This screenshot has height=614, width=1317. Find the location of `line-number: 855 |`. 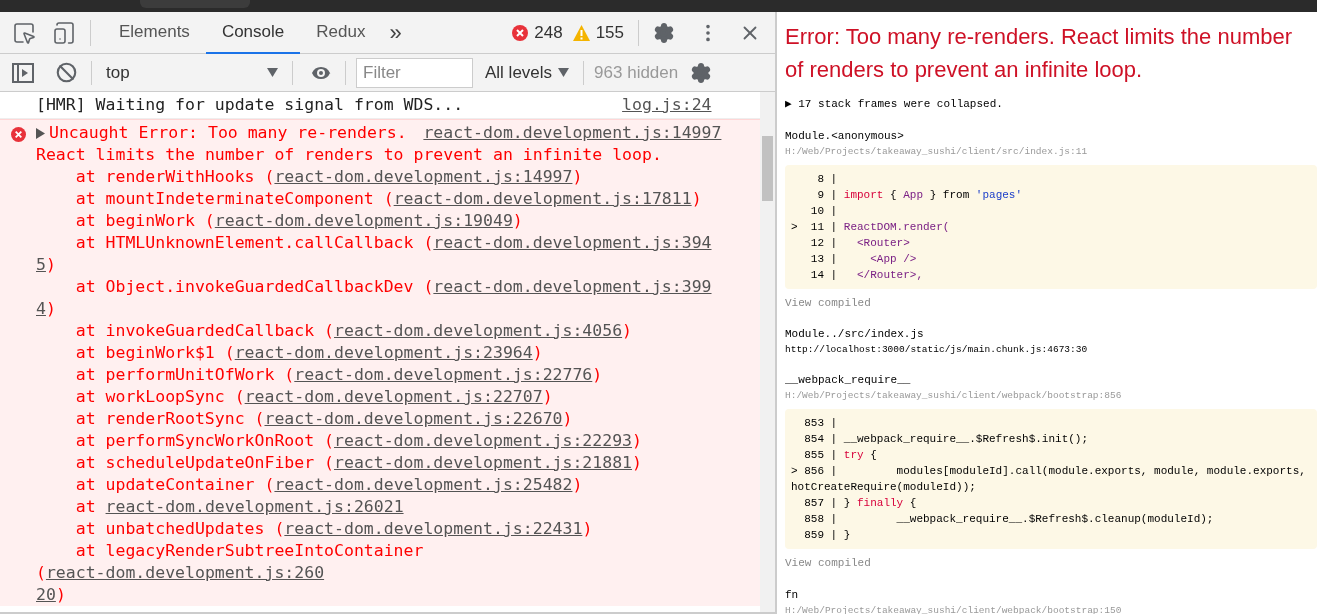

line-number: 855 | is located at coordinates (821, 455).